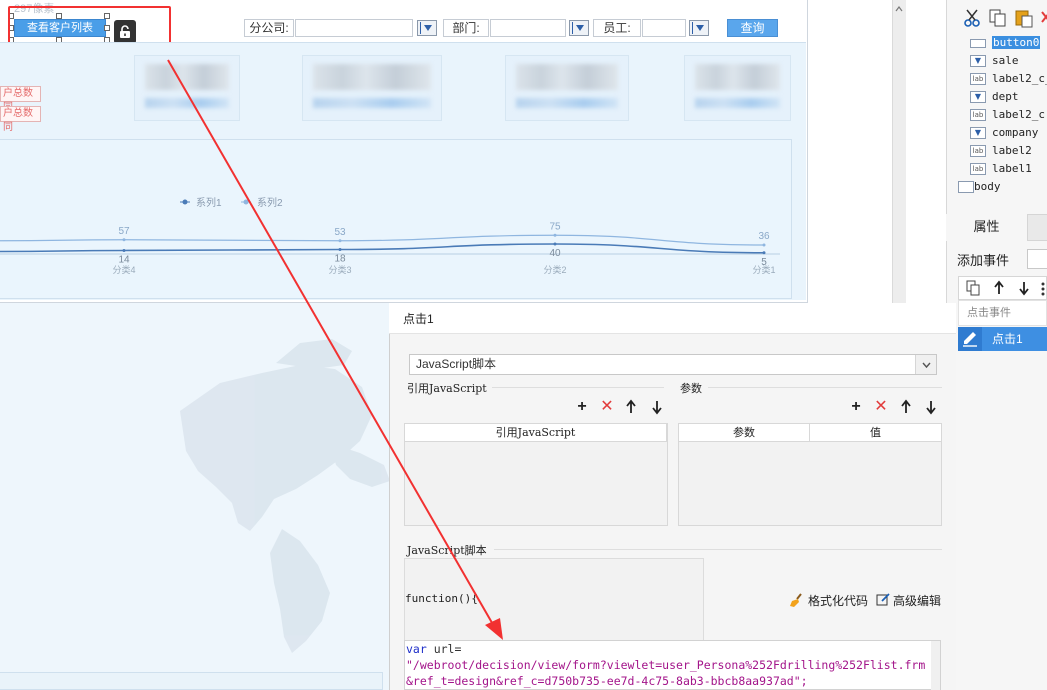 Image resolution: width=1047 pixels, height=690 pixels. What do you see at coordinates (1005, 96) in the screenshot?
I see `tree-item-label: dept` at bounding box center [1005, 96].